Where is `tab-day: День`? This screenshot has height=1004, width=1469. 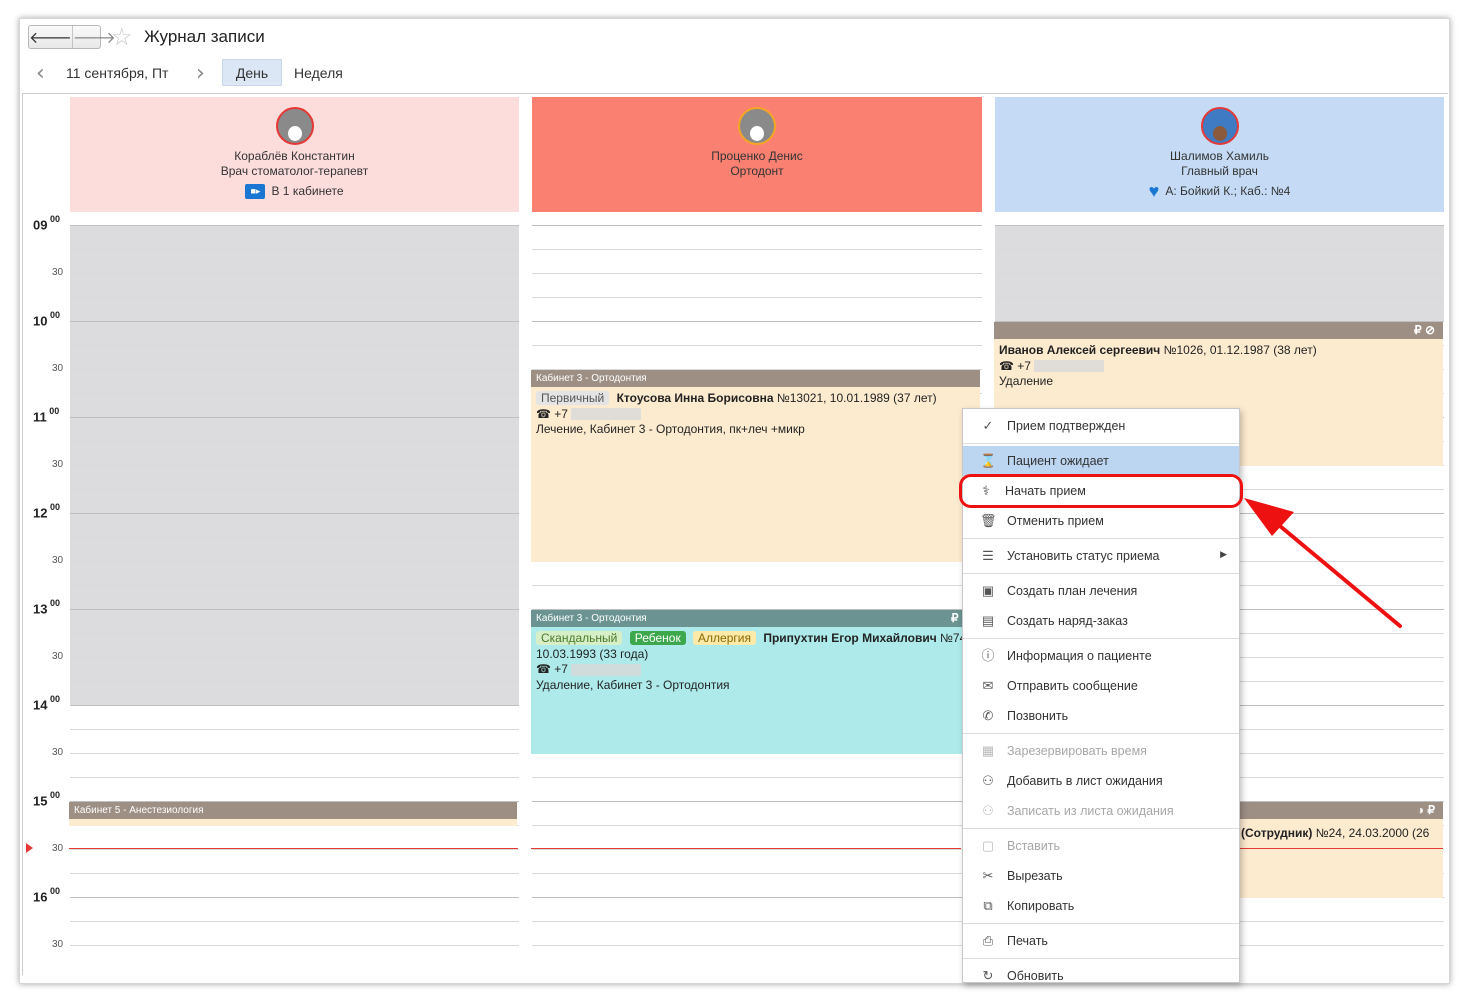
tab-day: День is located at coordinates (252, 72).